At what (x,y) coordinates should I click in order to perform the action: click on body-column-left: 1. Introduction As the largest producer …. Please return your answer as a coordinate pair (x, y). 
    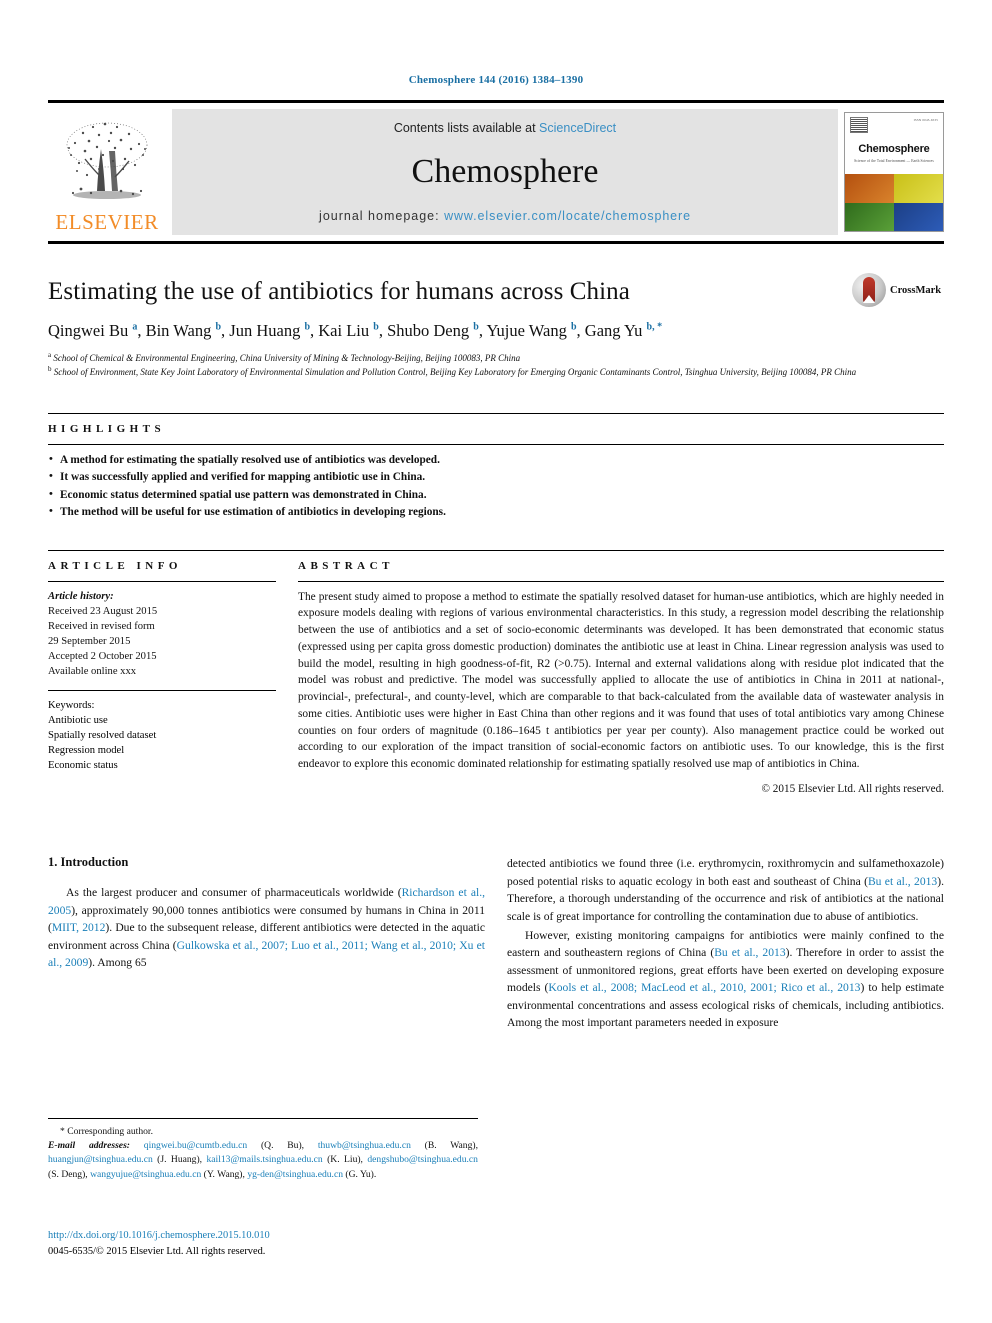
    Looking at the image, I should click on (266, 944).